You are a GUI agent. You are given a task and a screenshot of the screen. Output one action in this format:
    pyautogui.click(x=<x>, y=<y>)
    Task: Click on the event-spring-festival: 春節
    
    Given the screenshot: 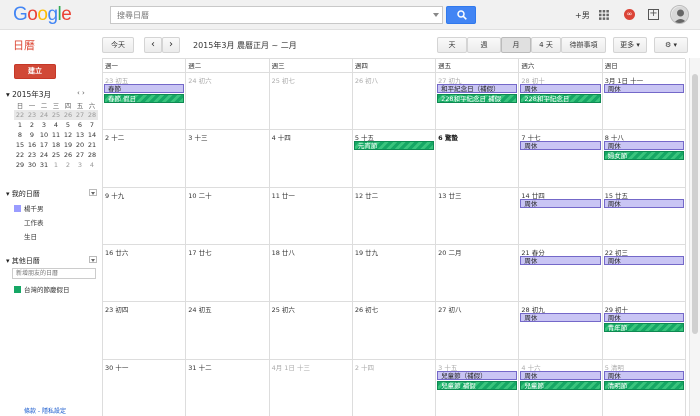 What is the action you would take?
    pyautogui.click(x=144, y=88)
    